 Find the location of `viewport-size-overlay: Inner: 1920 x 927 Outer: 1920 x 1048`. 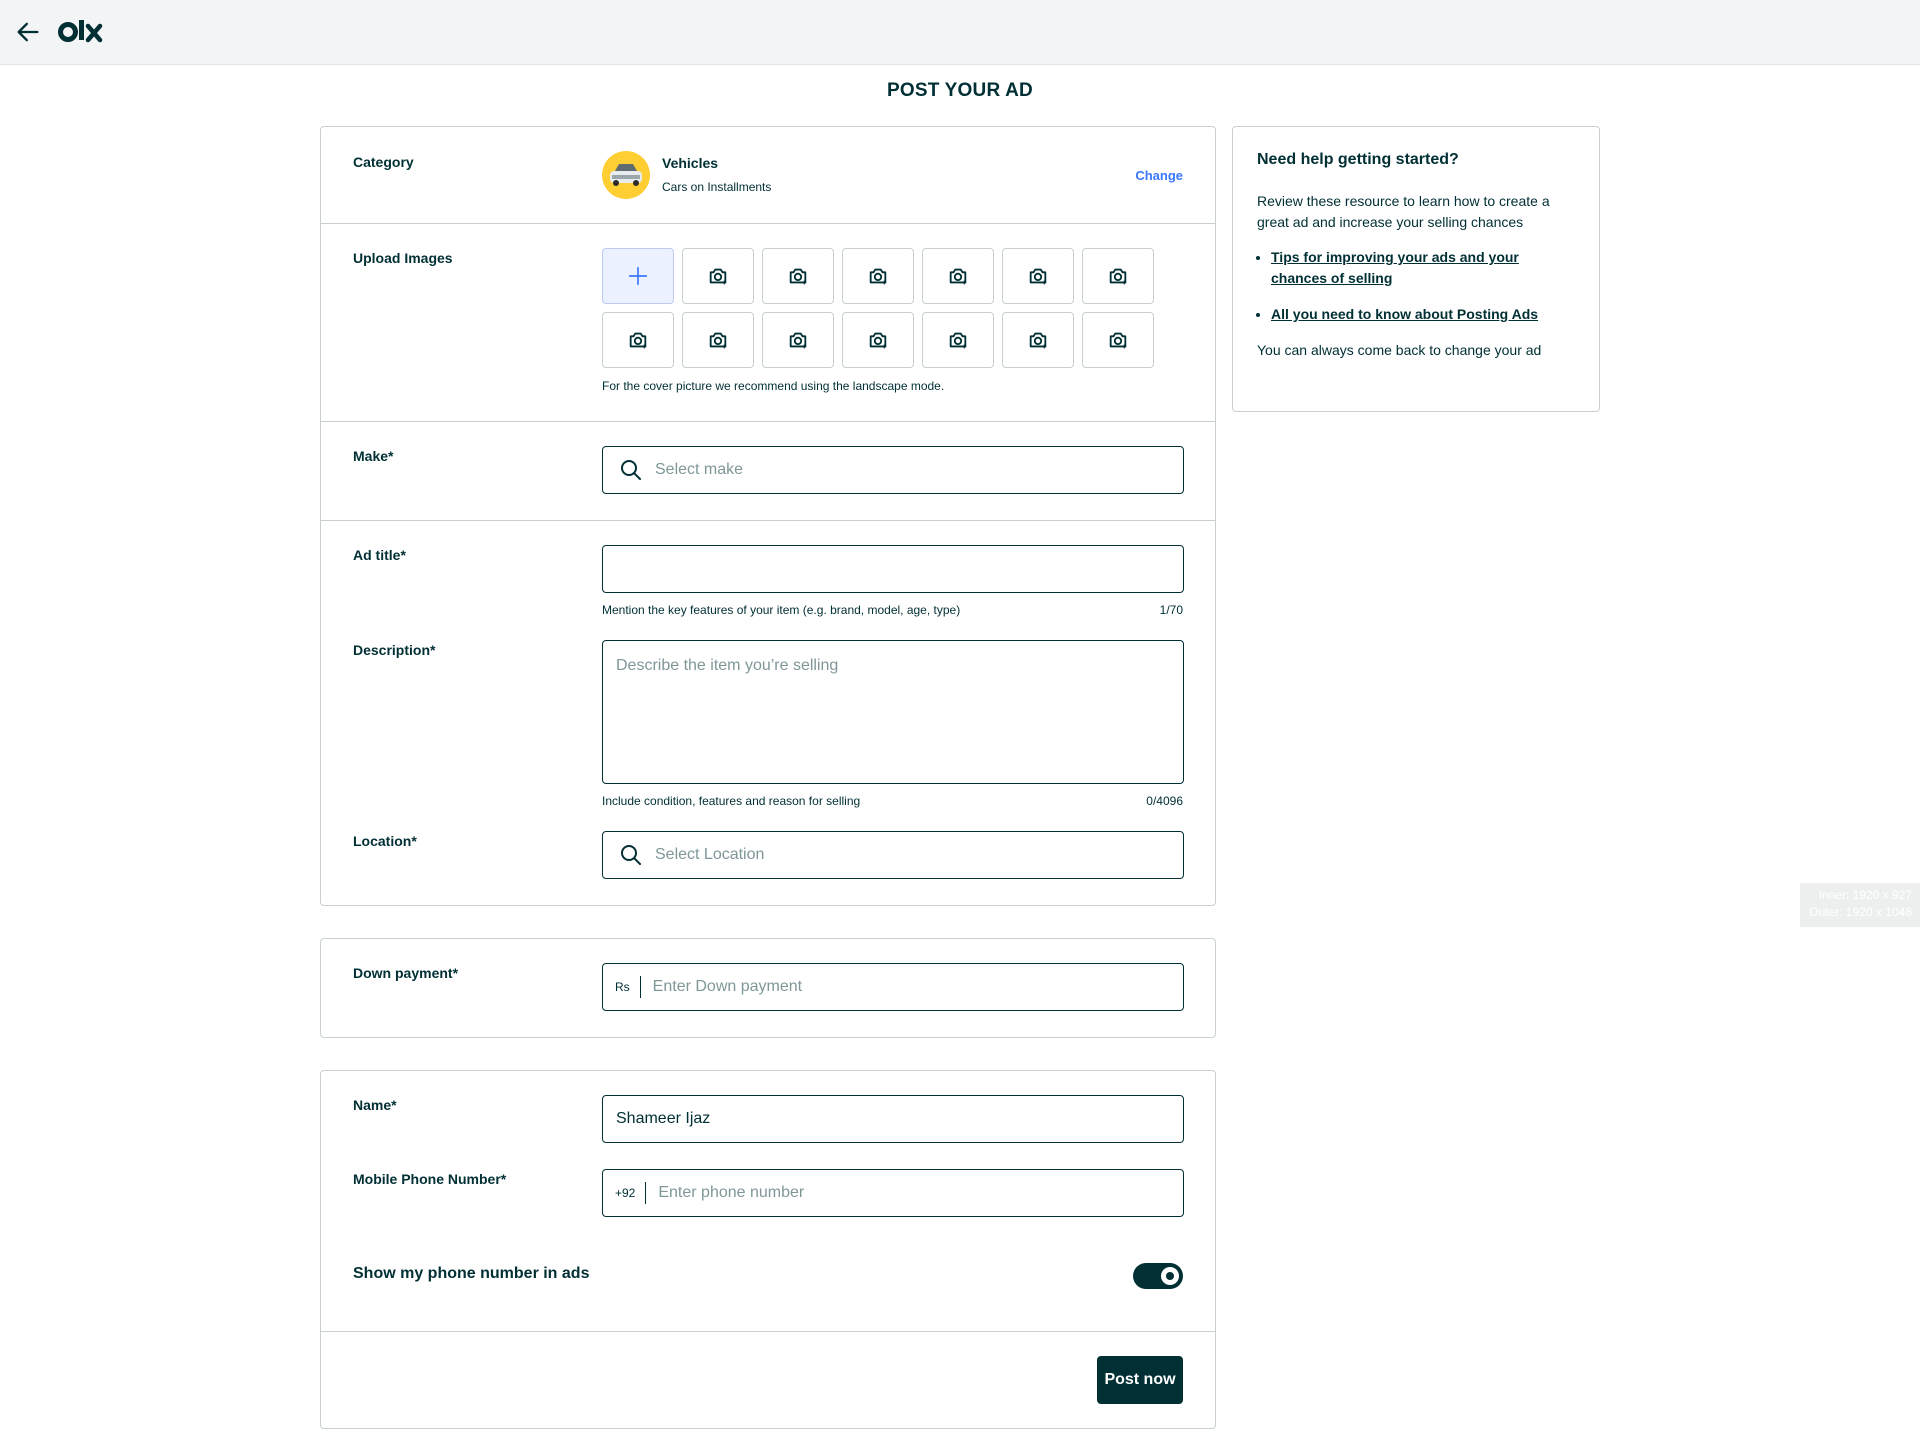

viewport-size-overlay: Inner: 1920 x 927 Outer: 1920 x 1048 is located at coordinates (1860, 905).